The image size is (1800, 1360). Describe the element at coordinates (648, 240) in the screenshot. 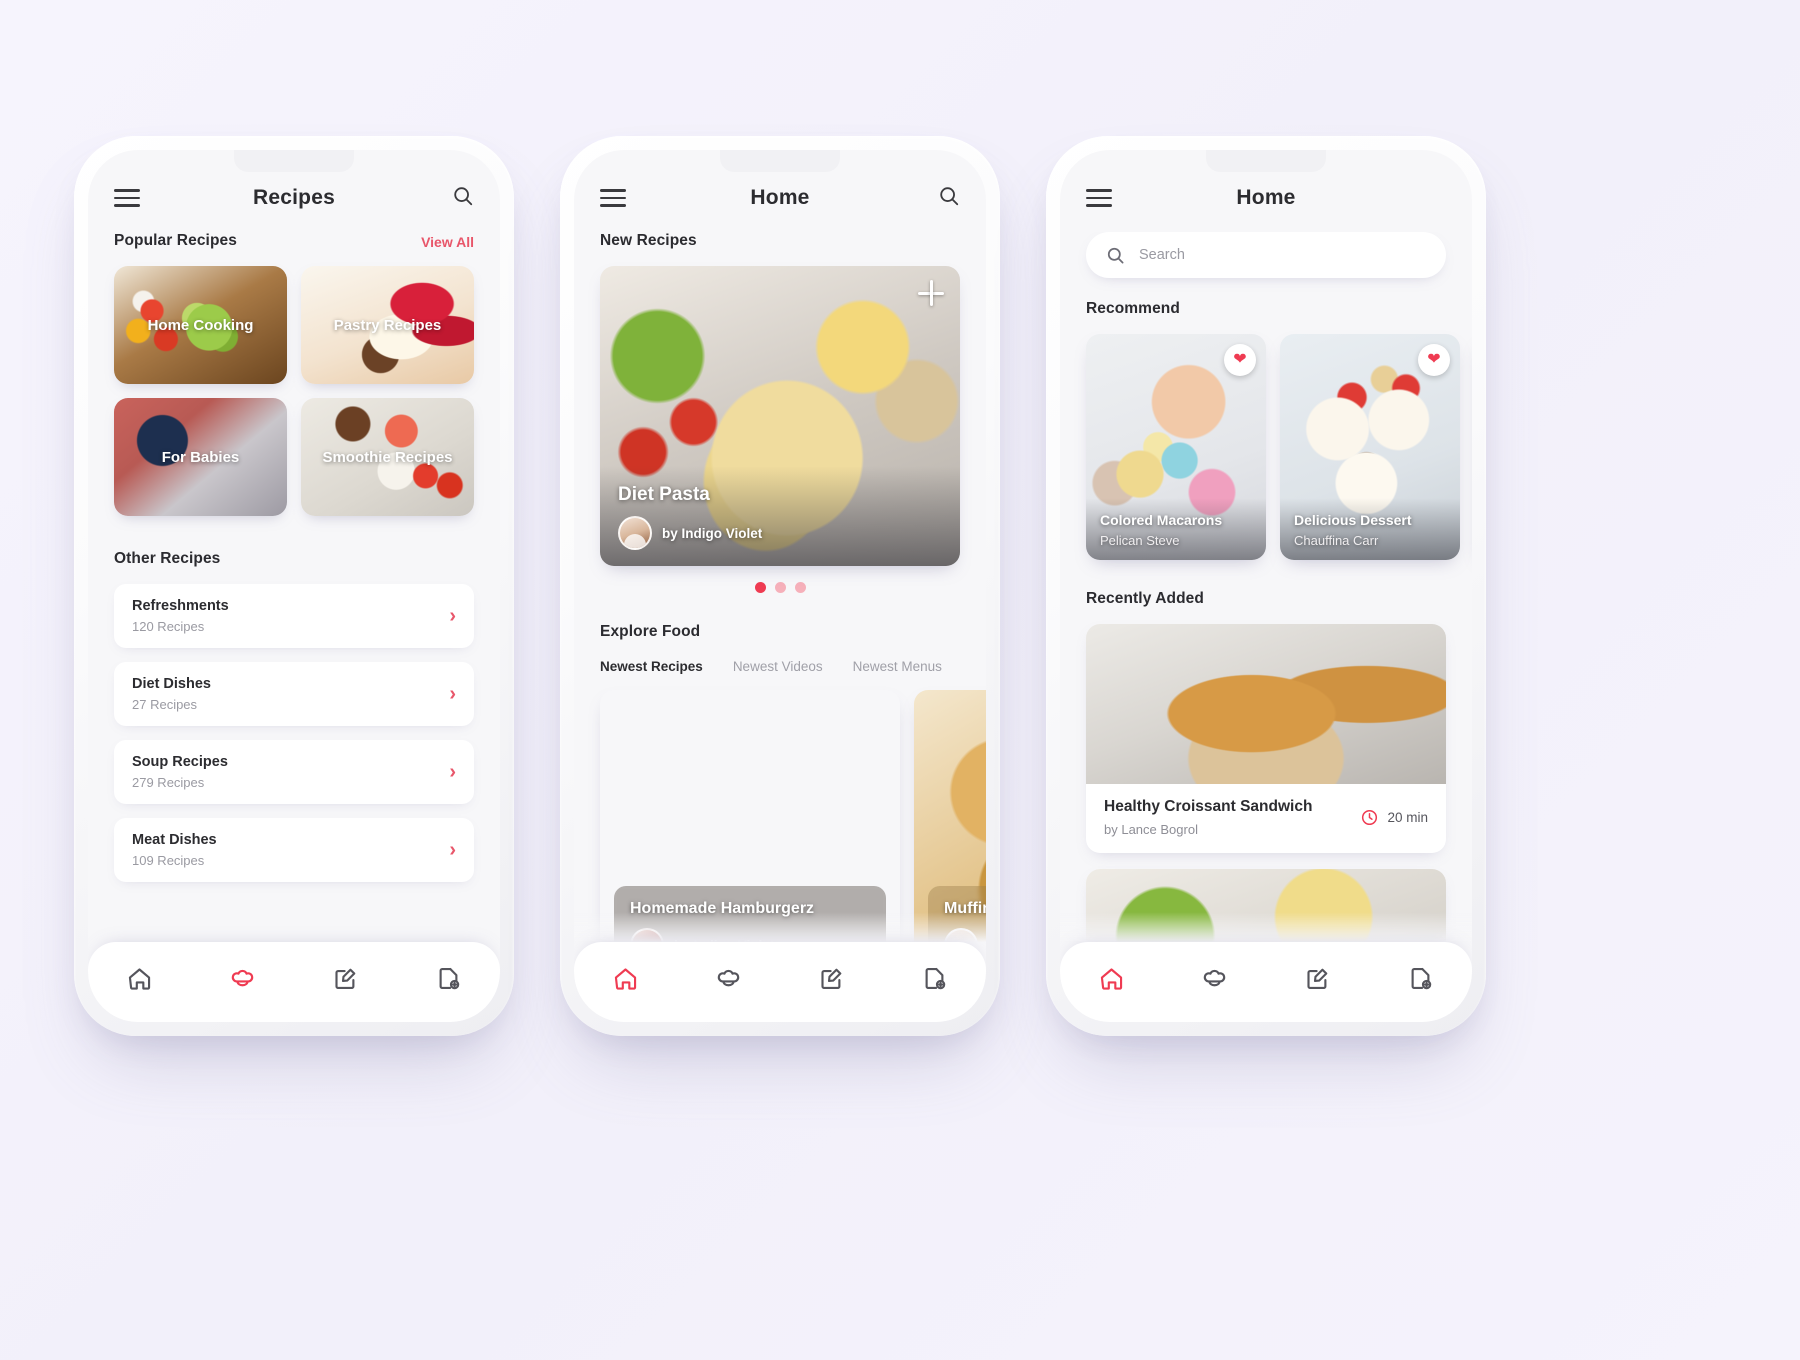

I see `section-title-new-recipes: New Recipes` at that location.